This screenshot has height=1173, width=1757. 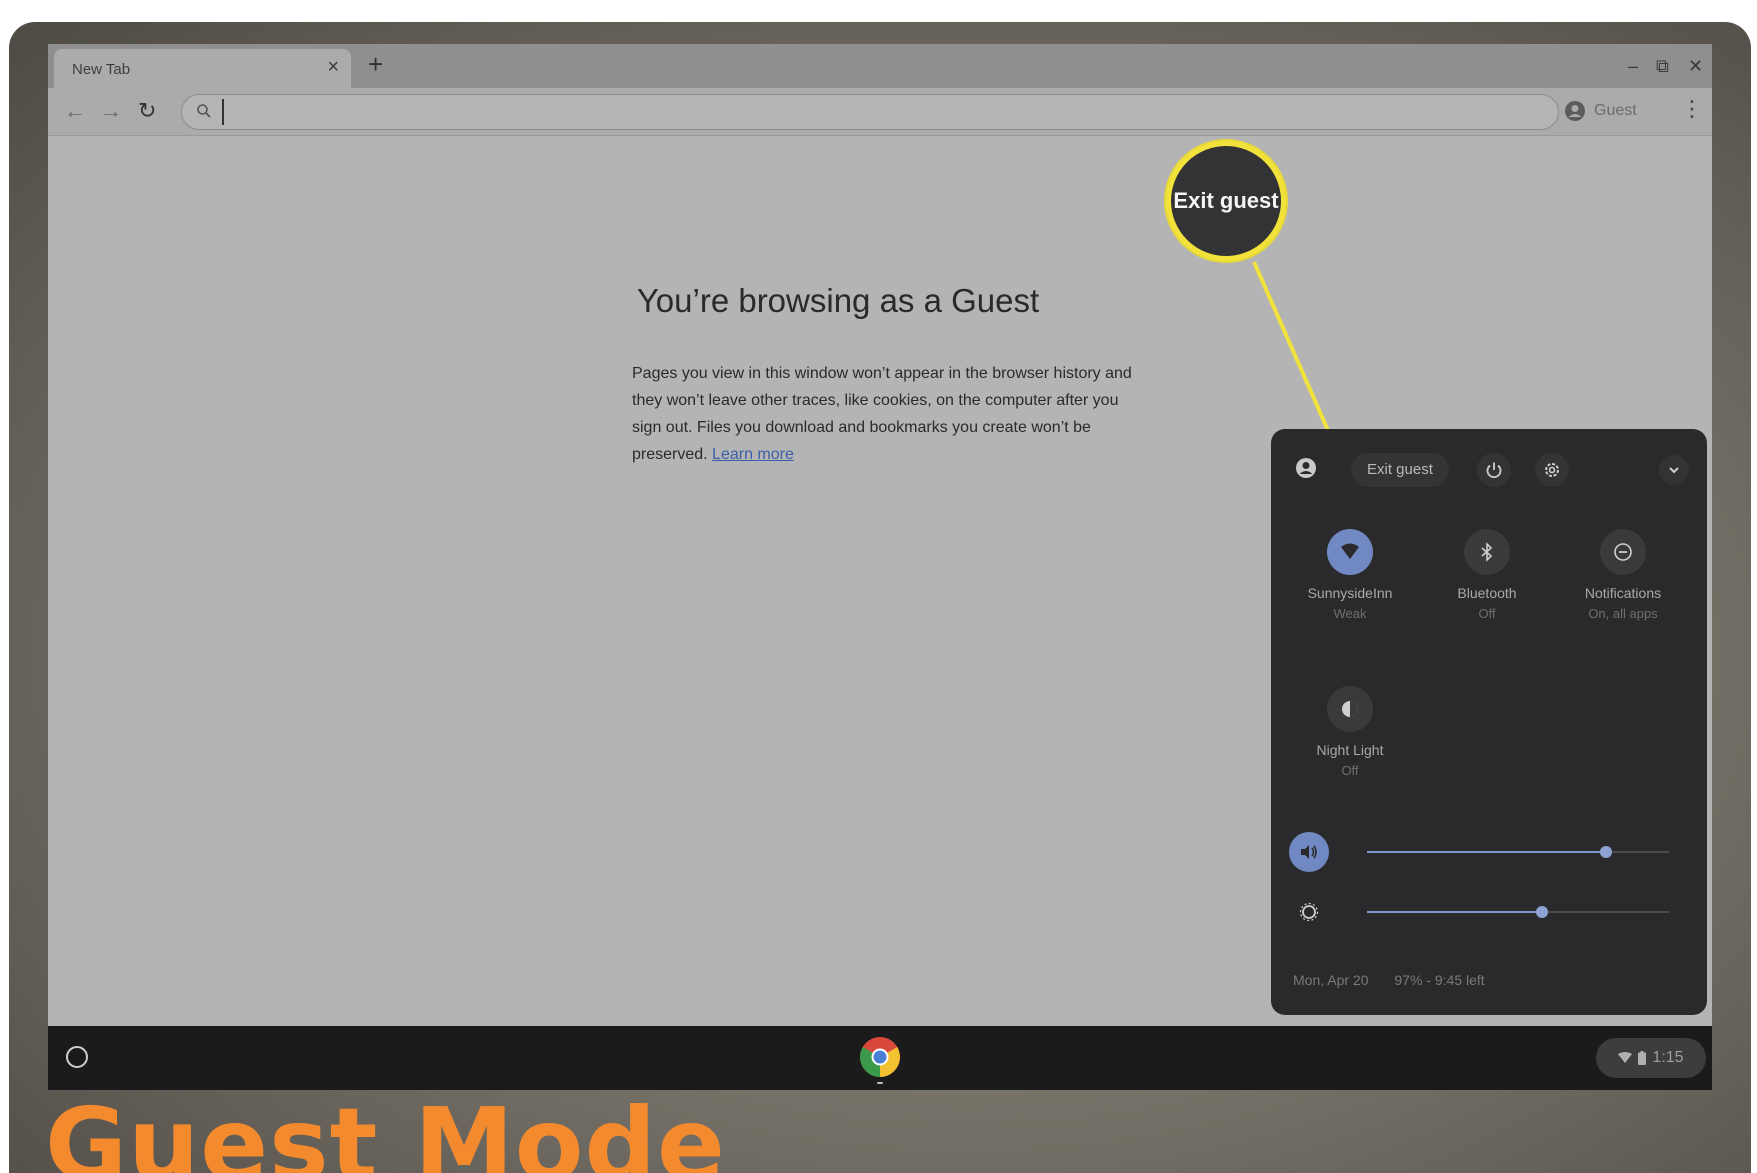 I want to click on night-light-icon, so click(x=1350, y=709).